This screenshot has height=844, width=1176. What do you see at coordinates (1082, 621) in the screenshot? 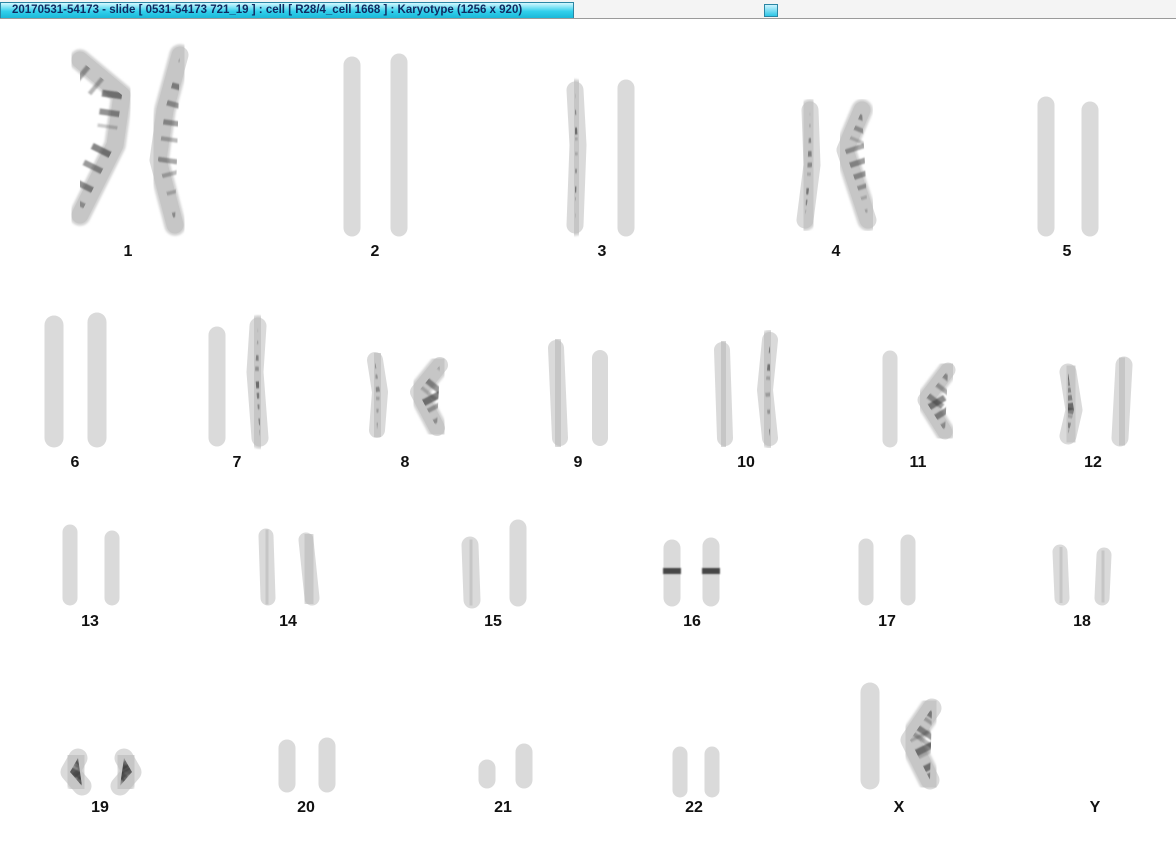
I see `chromosome-label: 18` at bounding box center [1082, 621].